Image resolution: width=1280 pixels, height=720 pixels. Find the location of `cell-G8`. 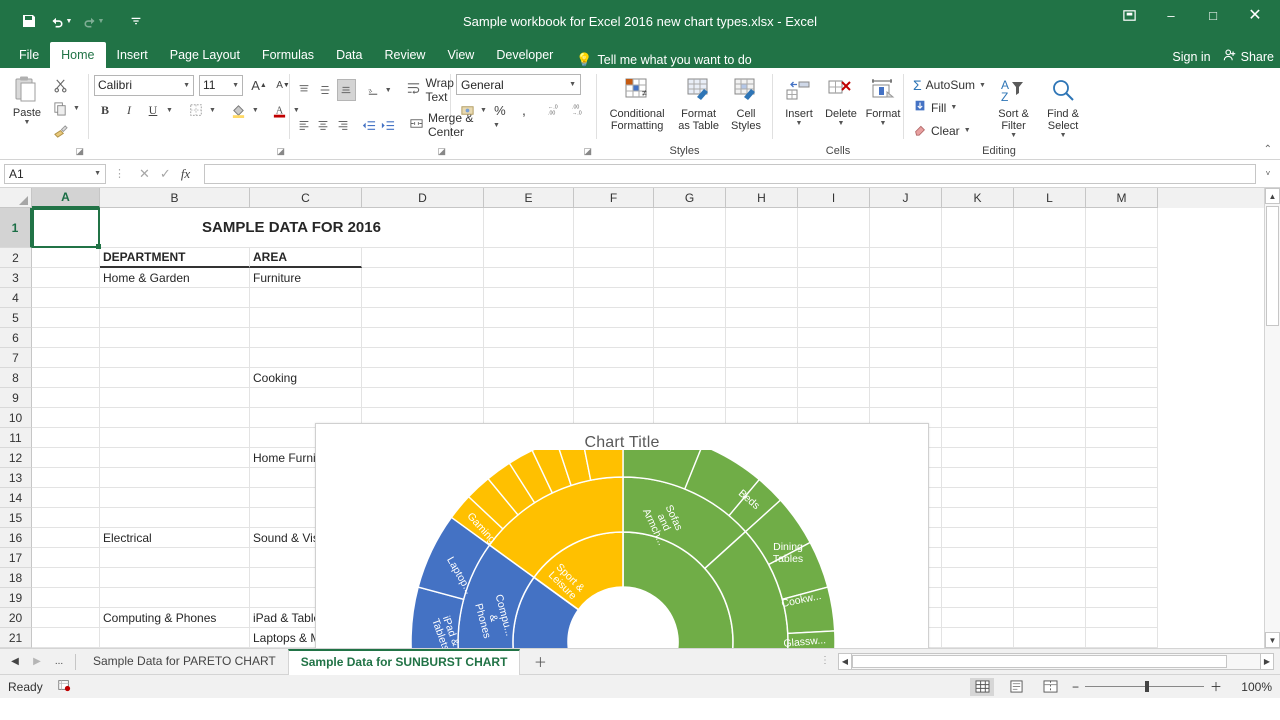

cell-G8 is located at coordinates (690, 378).